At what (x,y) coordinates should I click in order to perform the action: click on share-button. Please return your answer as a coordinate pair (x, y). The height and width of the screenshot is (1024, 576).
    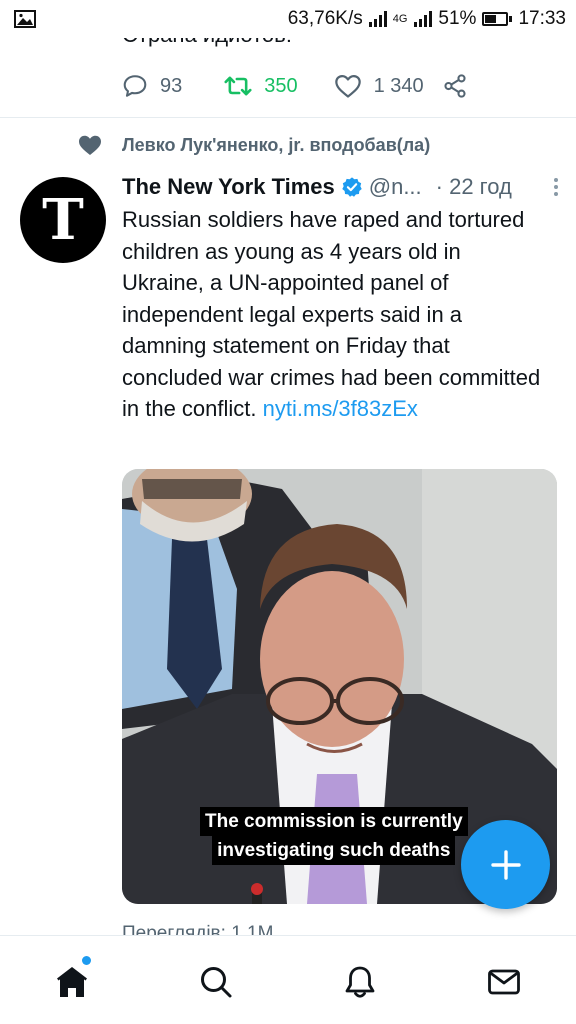
    Looking at the image, I should click on (455, 86).